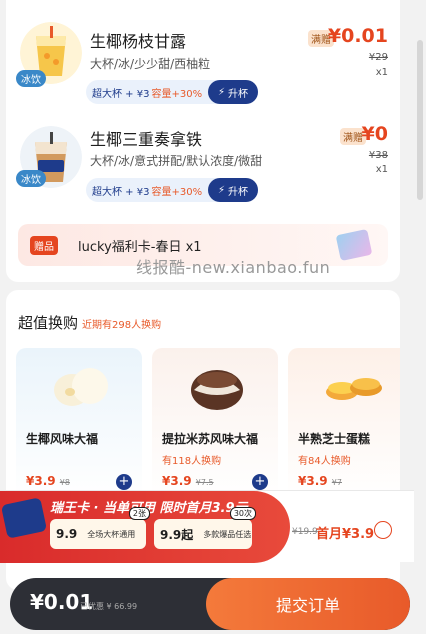 The width and height of the screenshot is (426, 634). What do you see at coordinates (24, 518) in the screenshot?
I see `membership-card-icon` at bounding box center [24, 518].